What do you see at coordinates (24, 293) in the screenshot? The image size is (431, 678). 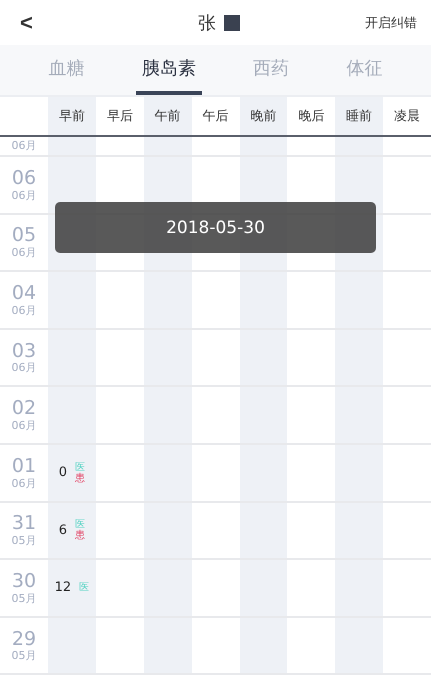 I see `day-number: 04` at bounding box center [24, 293].